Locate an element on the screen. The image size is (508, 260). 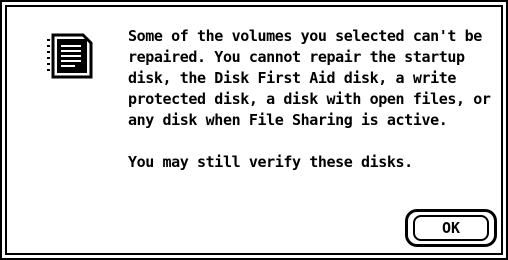
ok-button-label: OK is located at coordinates (451, 228).